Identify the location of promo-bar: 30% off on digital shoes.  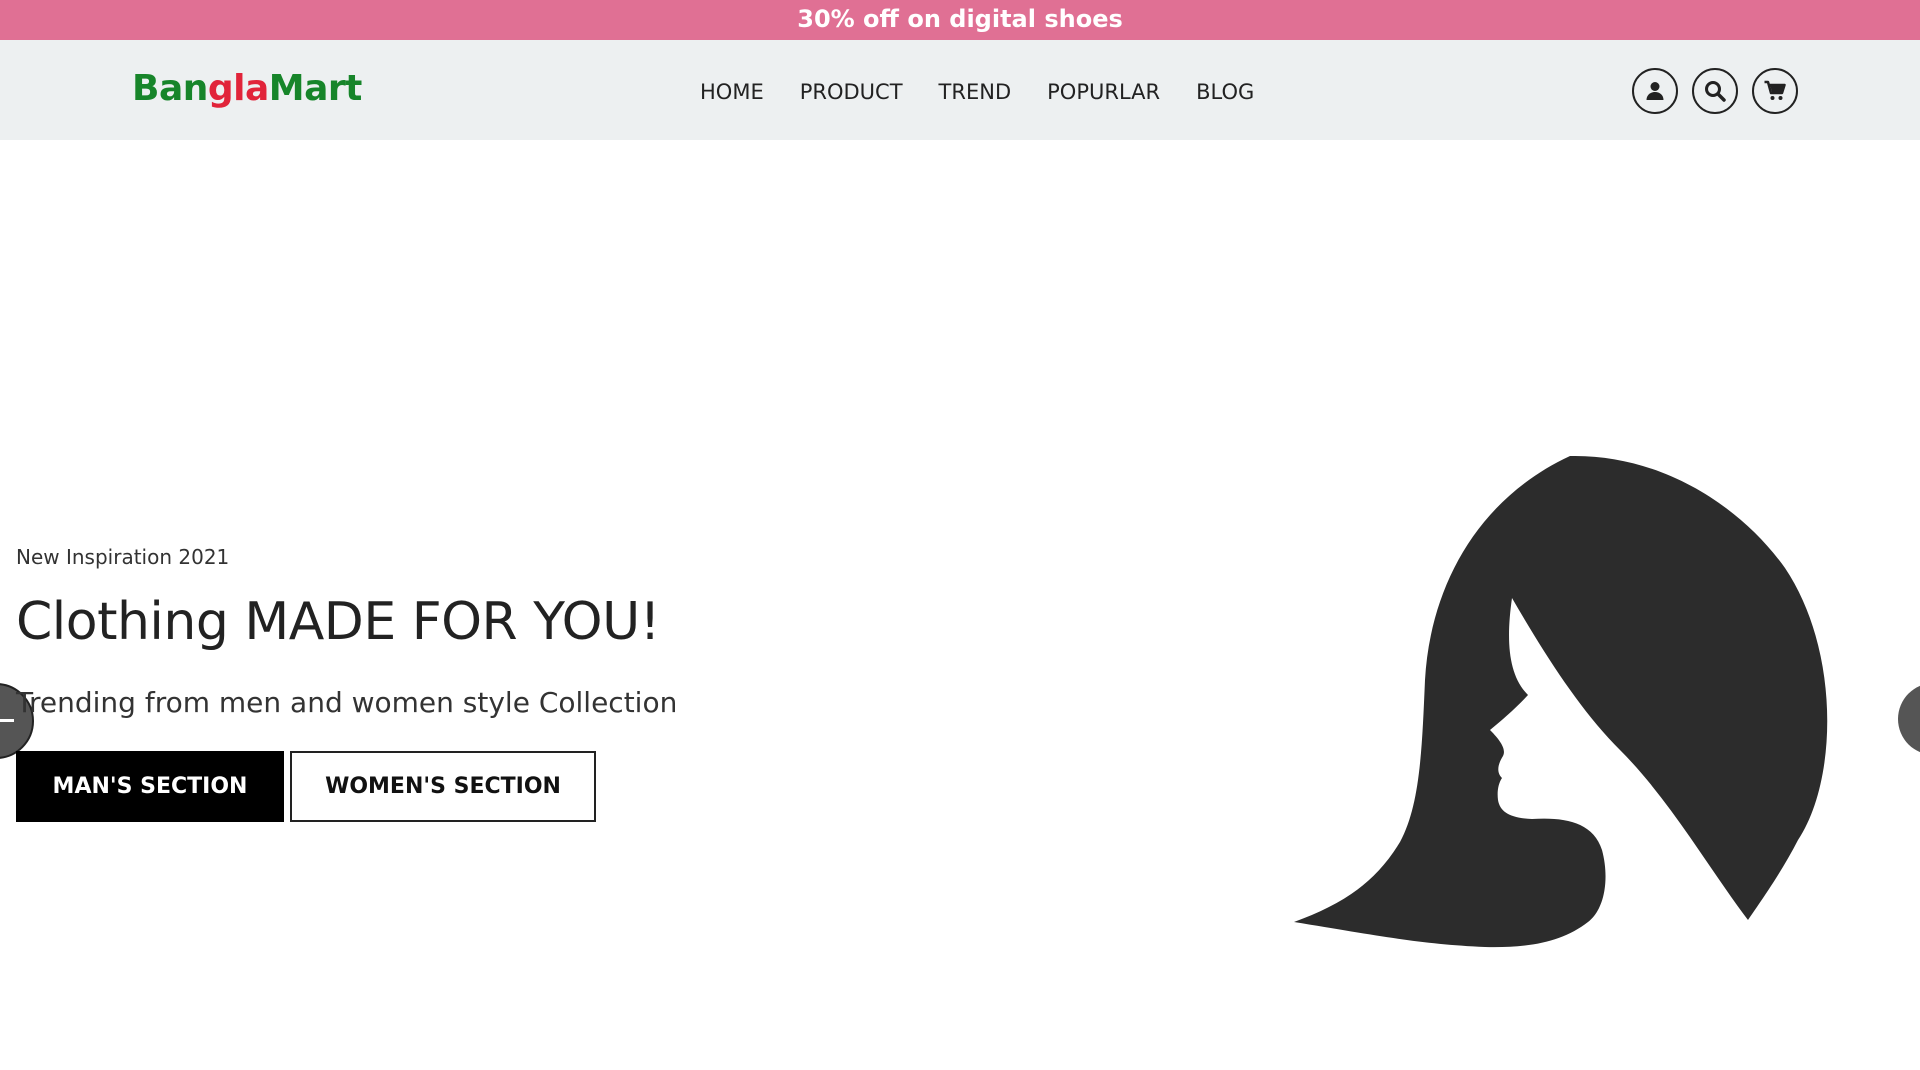
(960, 20).